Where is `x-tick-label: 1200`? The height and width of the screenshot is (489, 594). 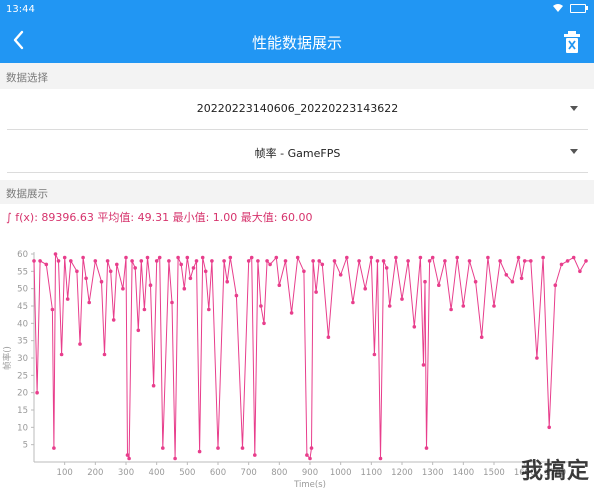 x-tick-label: 1200 is located at coordinates (402, 473).